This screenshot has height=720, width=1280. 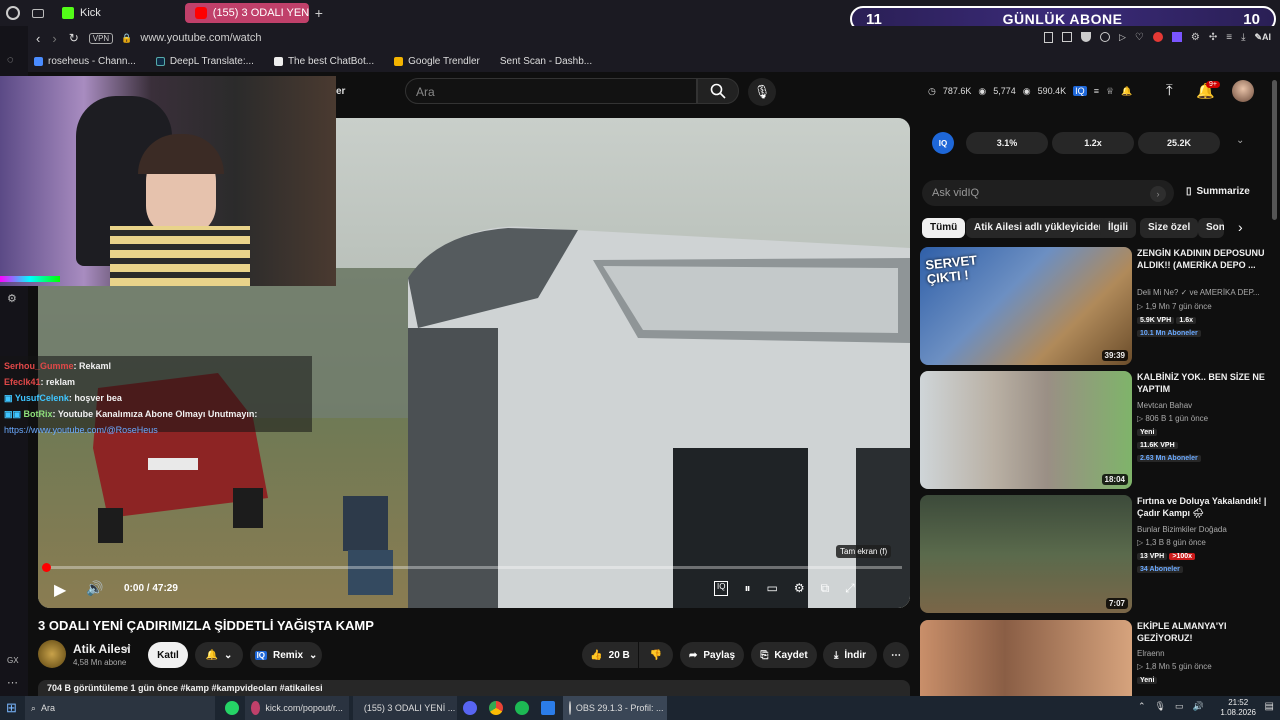 What do you see at coordinates (1158, 194) in the screenshot?
I see `ask-send-icon: ›` at bounding box center [1158, 194].